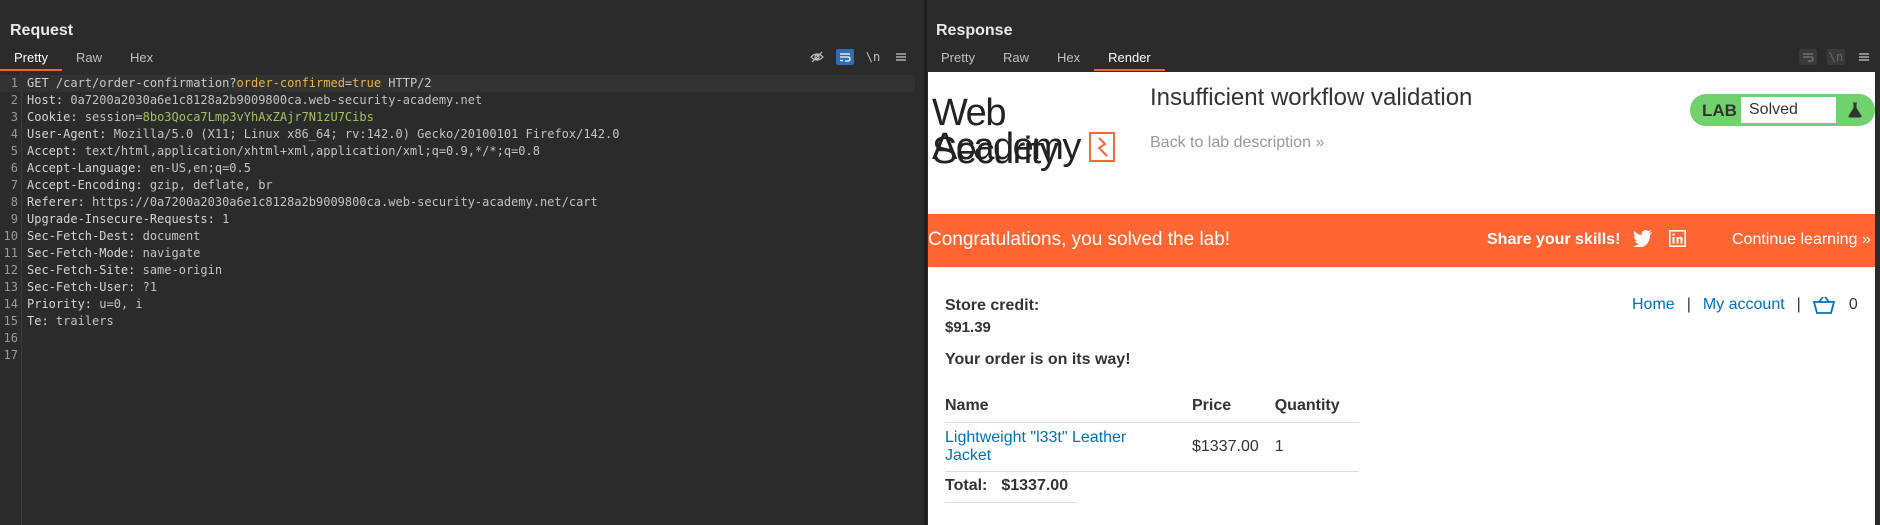  Describe the element at coordinates (1102, 147) in the screenshot. I see `logo-bolt-icon` at that location.